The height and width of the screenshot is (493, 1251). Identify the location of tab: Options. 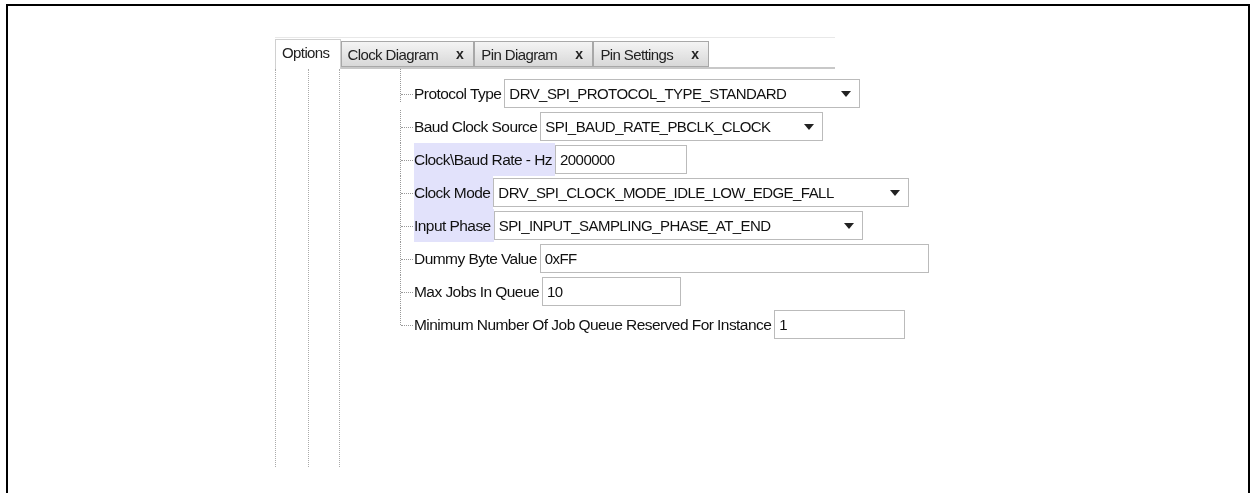
(308, 54).